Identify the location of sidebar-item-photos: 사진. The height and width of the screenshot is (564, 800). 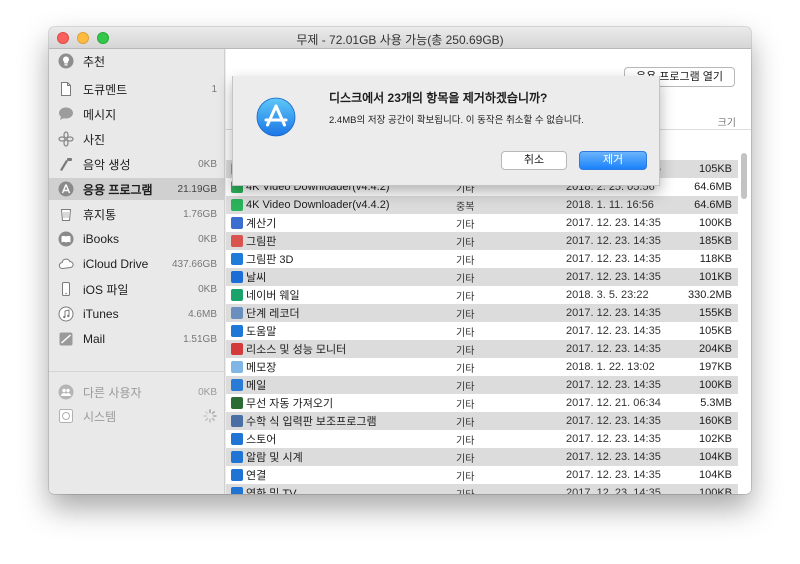
(137, 139).